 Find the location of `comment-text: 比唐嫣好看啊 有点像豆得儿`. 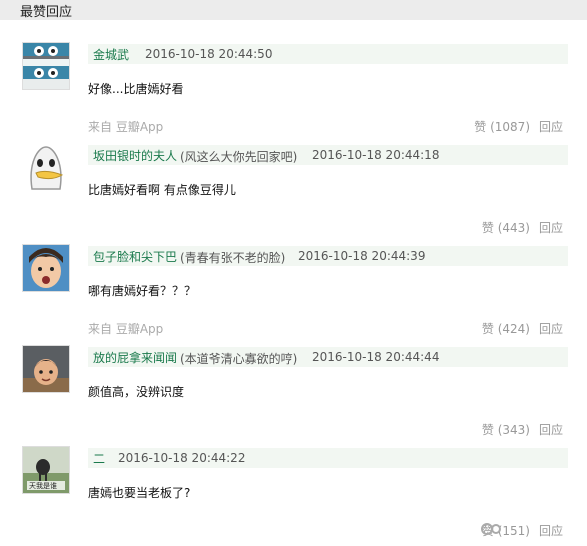

comment-text: 比唐嫣好看啊 有点像豆得儿 is located at coordinates (162, 190).